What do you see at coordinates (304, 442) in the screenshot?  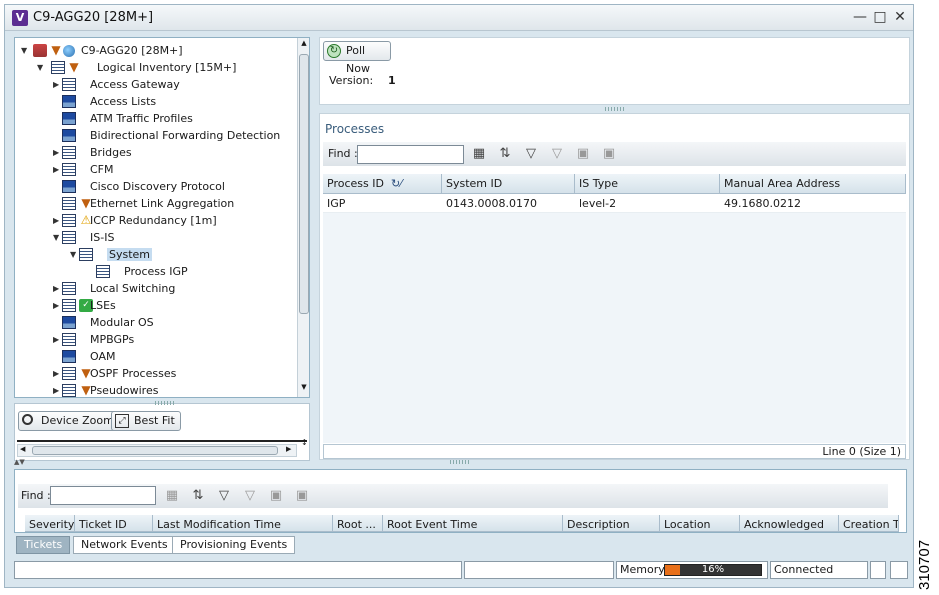 I see `stepper-icon: ↕` at bounding box center [304, 442].